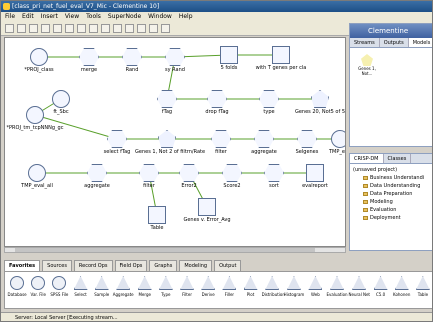 The image size is (433, 322). What do you see at coordinates (272, 283) in the screenshot?
I see `distribution-icon` at bounding box center [272, 283].